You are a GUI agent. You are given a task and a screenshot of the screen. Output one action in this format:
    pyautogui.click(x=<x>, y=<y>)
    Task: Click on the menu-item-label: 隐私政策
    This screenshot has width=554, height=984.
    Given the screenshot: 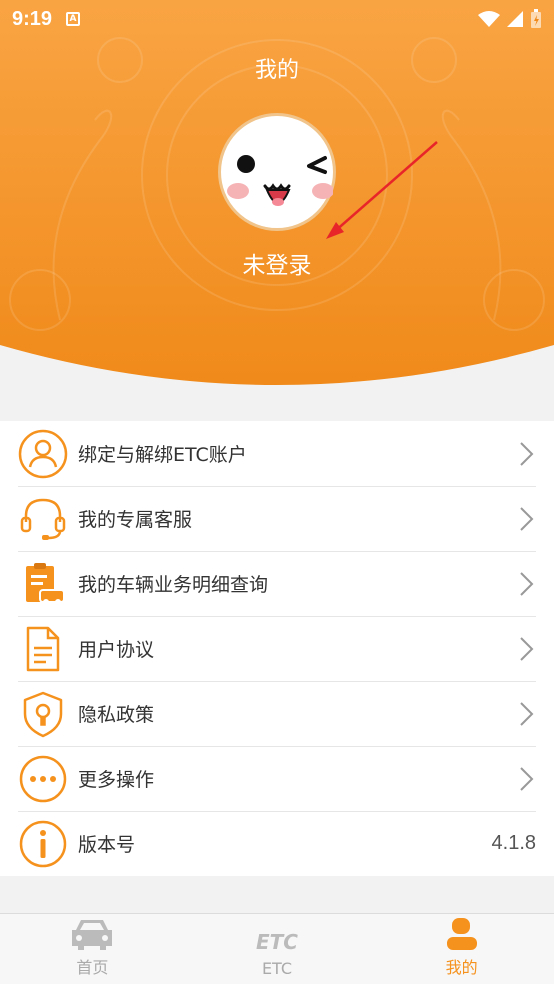 What is the action you would take?
    pyautogui.click(x=116, y=715)
    